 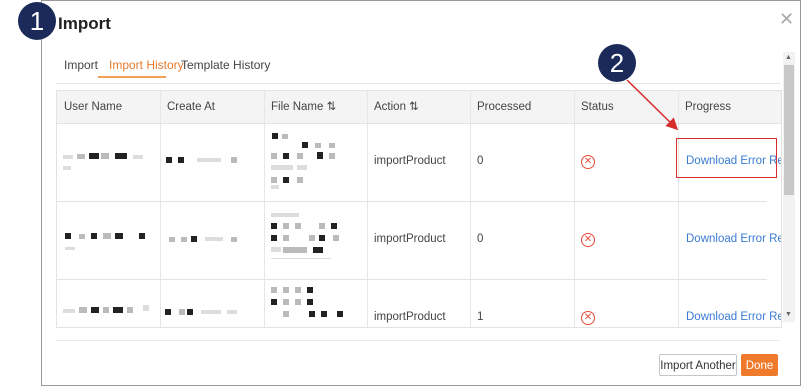 I want to click on scroll-up-arrow-icon: ▲, so click(x=788, y=57).